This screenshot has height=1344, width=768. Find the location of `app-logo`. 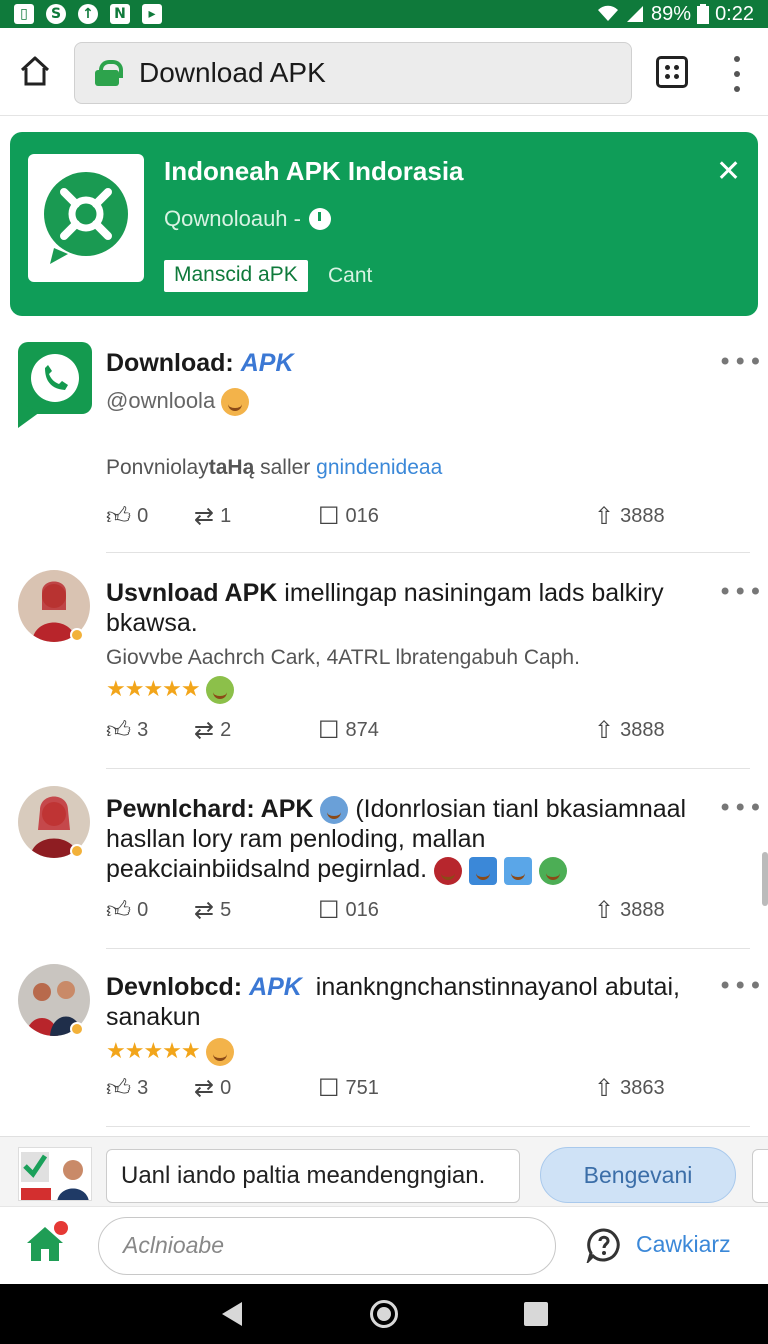

app-logo is located at coordinates (86, 218).